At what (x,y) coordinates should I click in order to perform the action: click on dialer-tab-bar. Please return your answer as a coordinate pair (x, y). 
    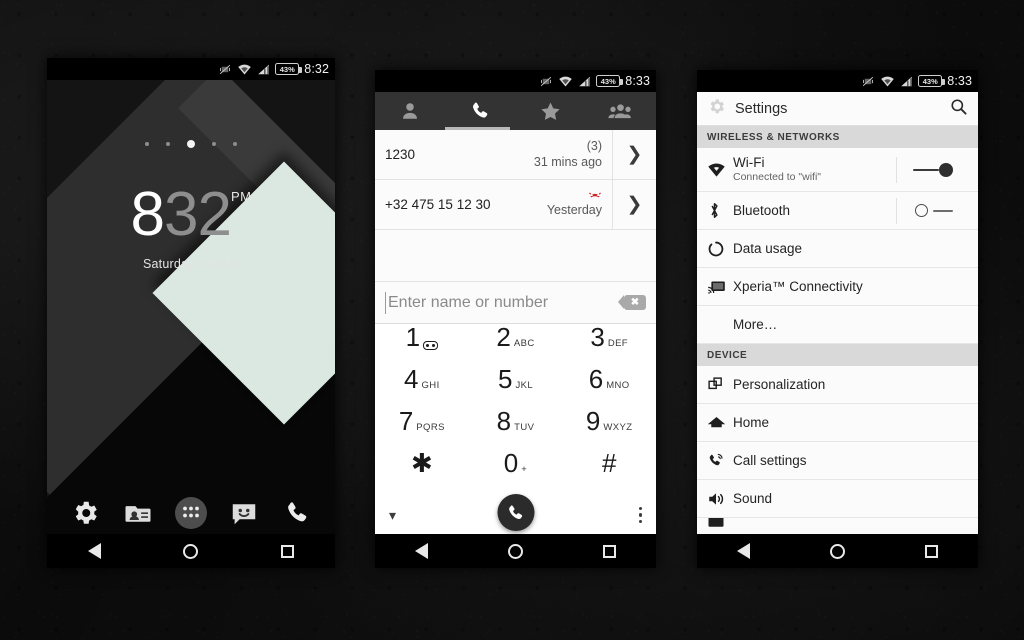
    Looking at the image, I should click on (515, 111).